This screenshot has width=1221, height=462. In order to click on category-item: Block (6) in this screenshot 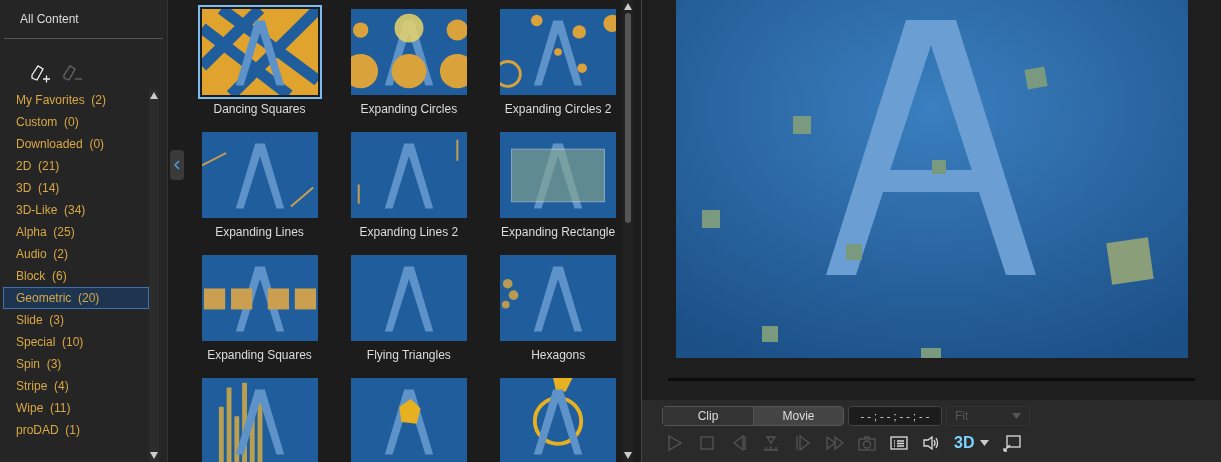, I will do `click(76, 276)`.